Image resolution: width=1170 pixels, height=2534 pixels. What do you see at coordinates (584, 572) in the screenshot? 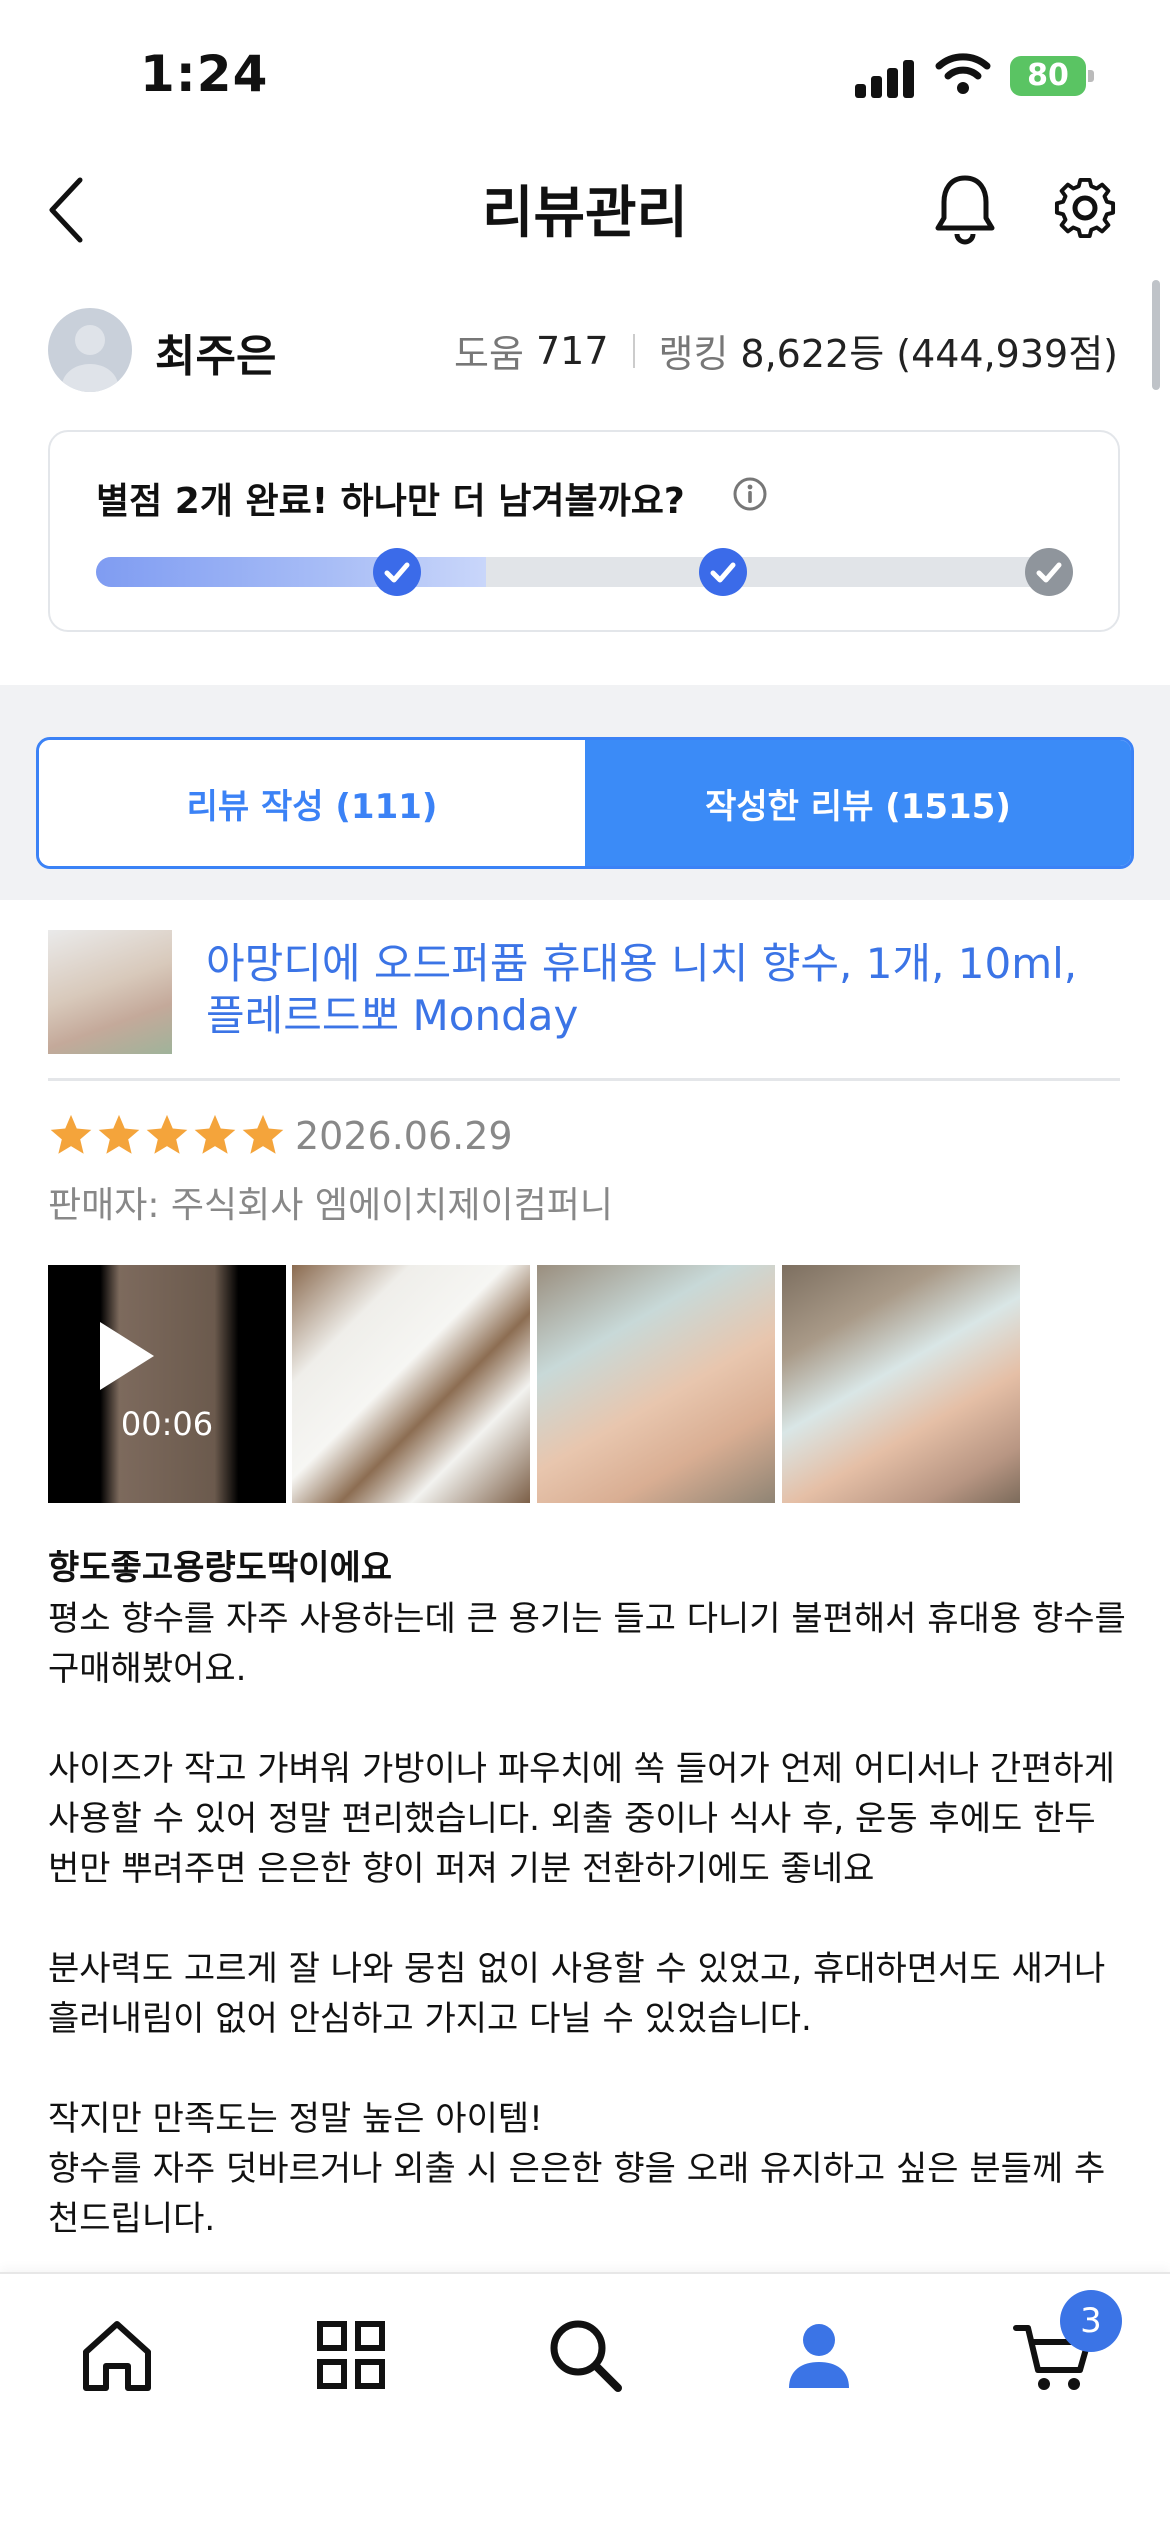
I see `progress-track` at bounding box center [584, 572].